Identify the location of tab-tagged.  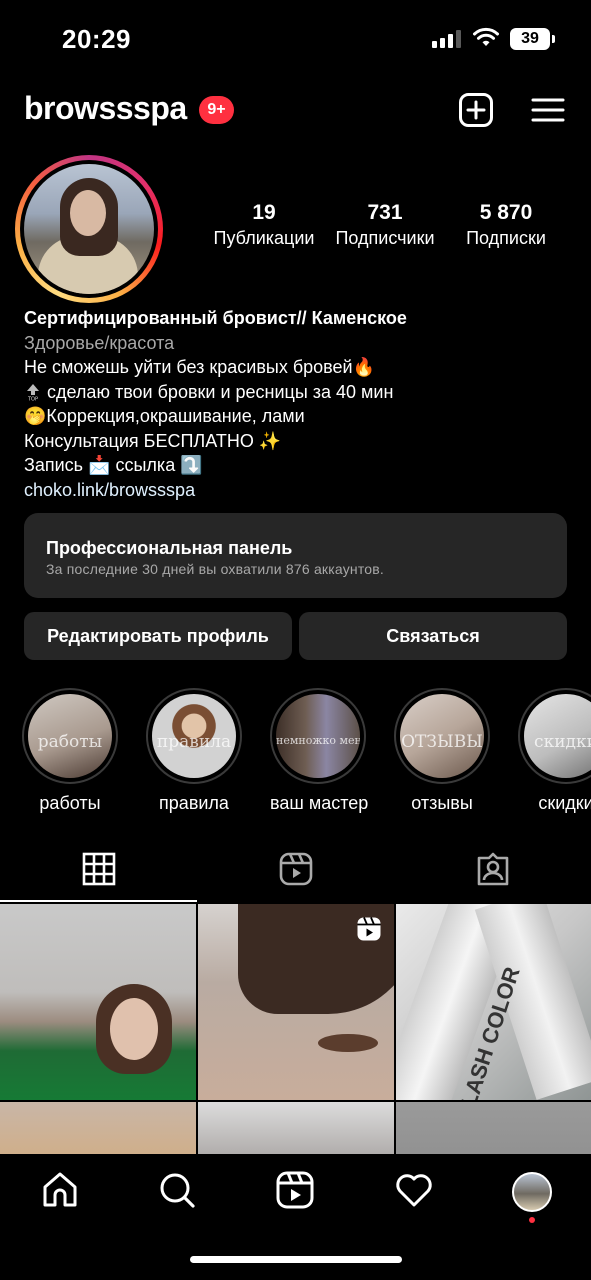
(492, 876).